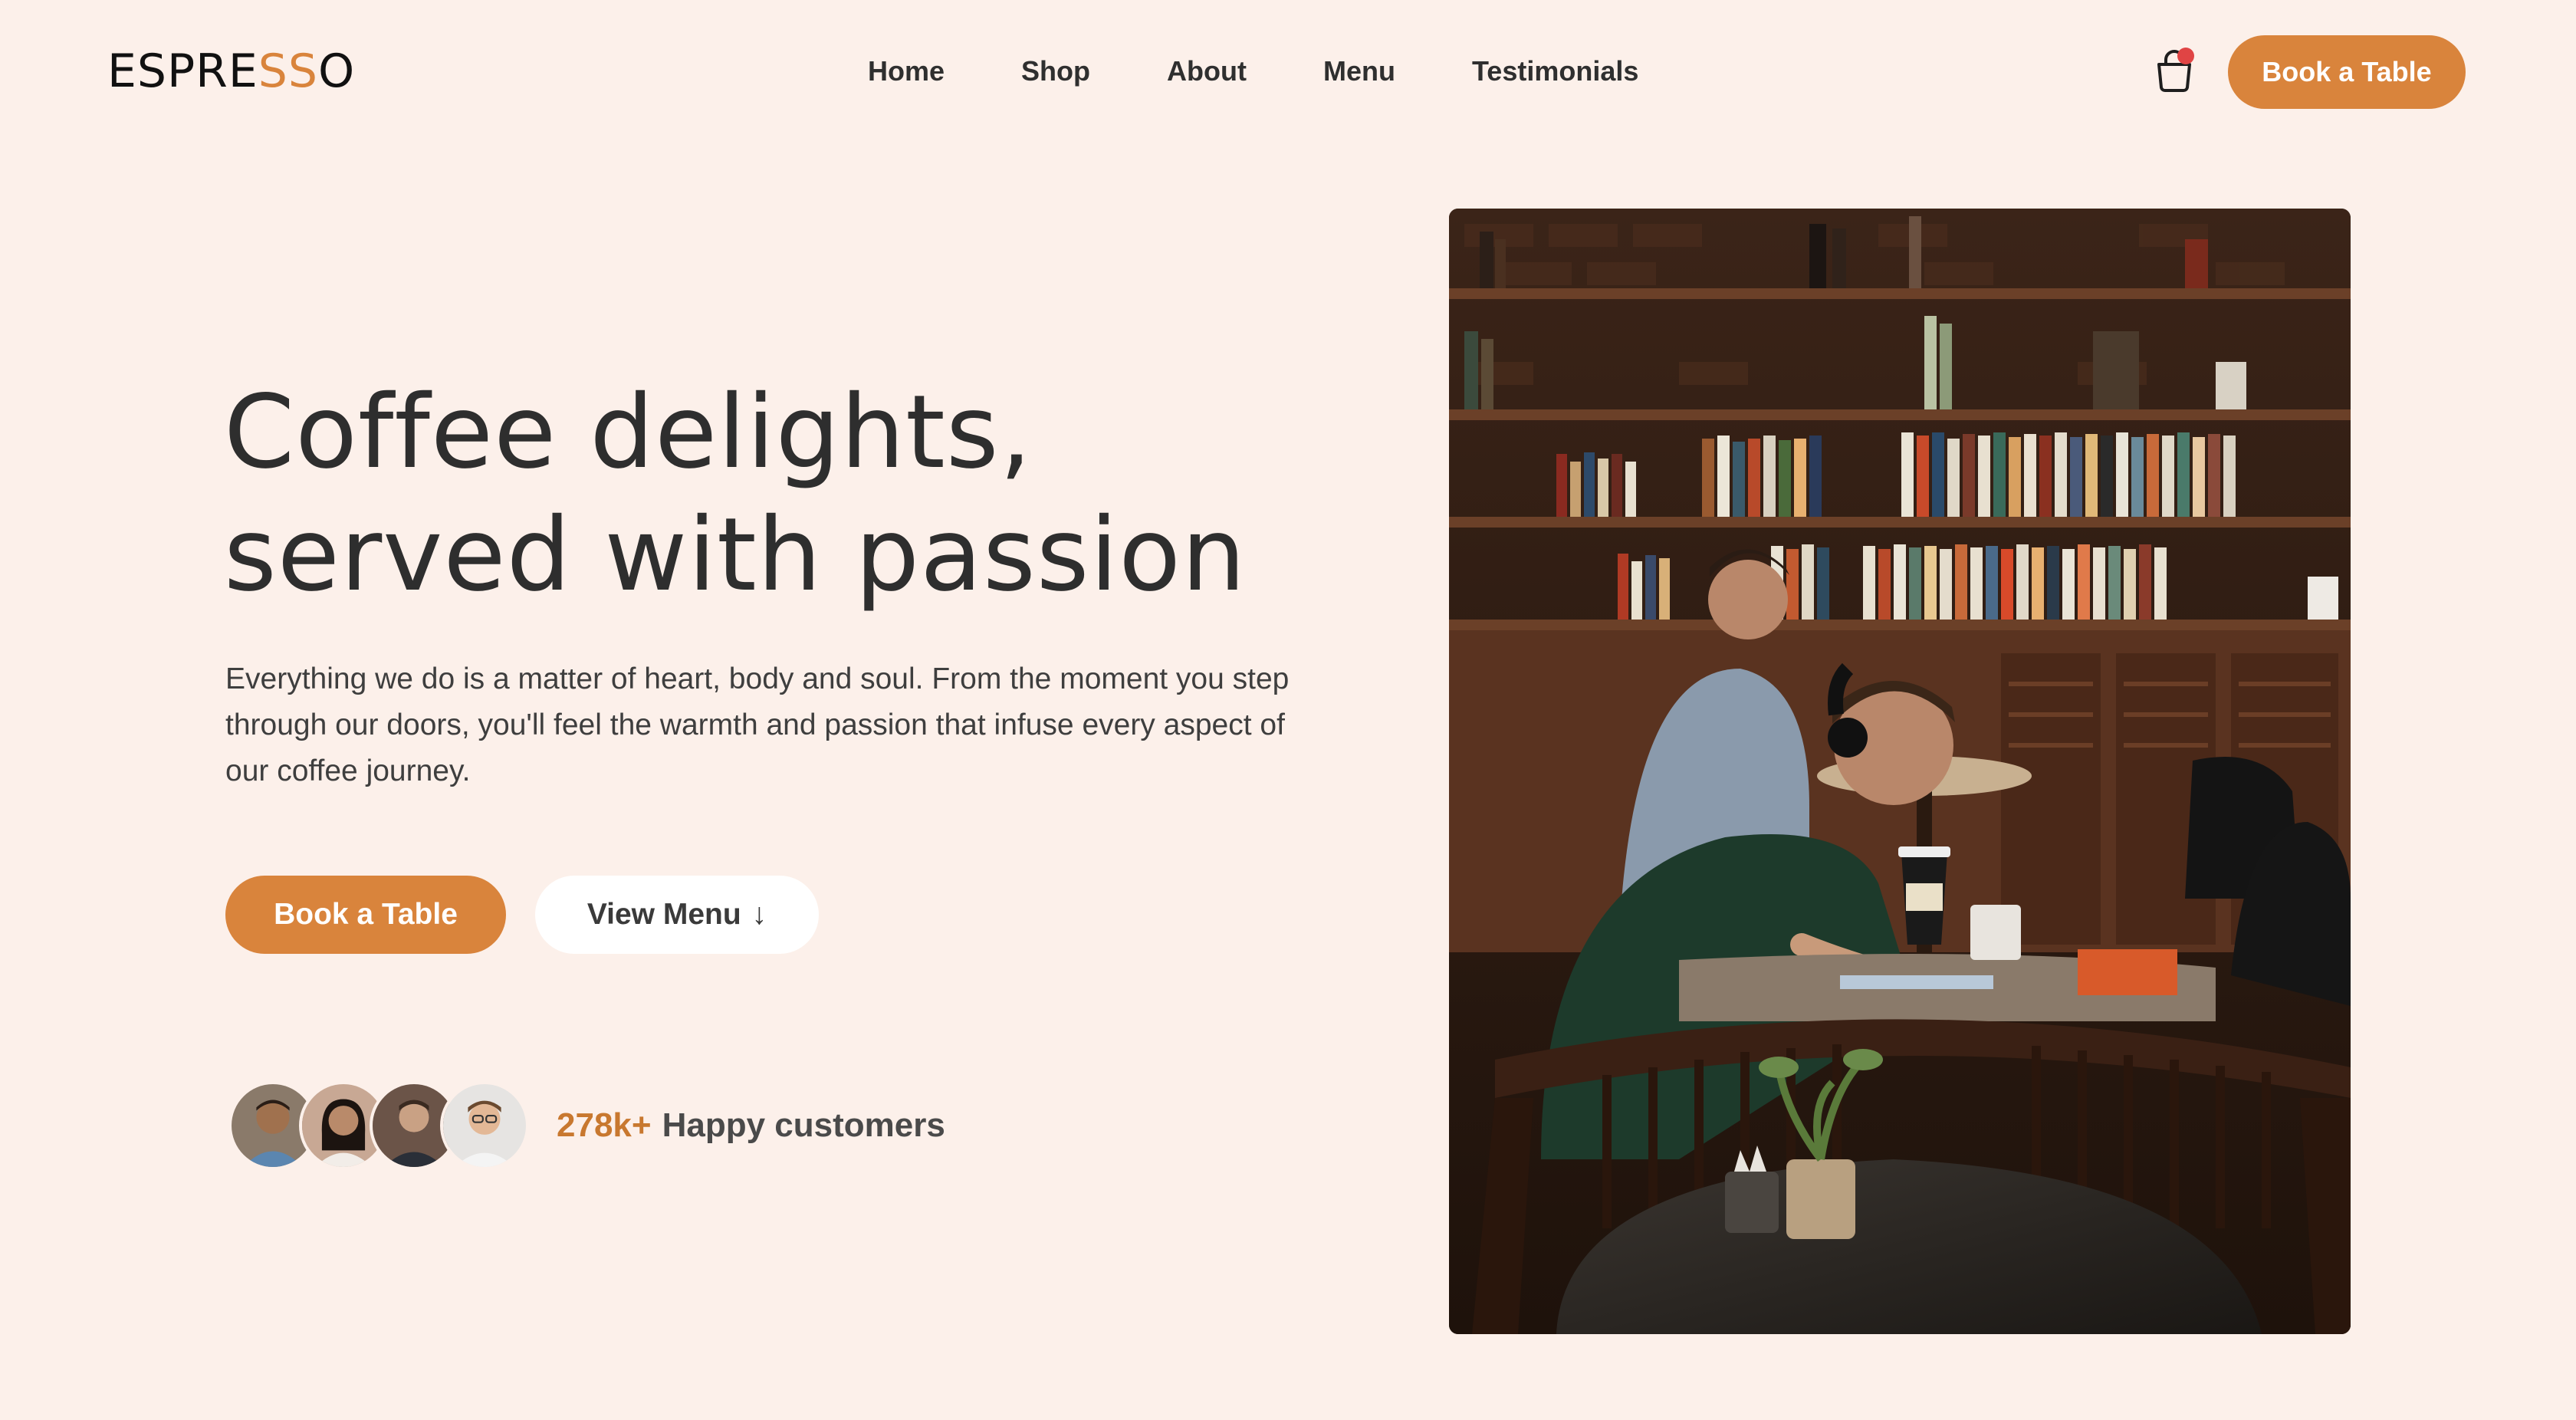 The image size is (2576, 1420). What do you see at coordinates (2347, 72) in the screenshot?
I see `book-table-header-button: Book a Table` at bounding box center [2347, 72].